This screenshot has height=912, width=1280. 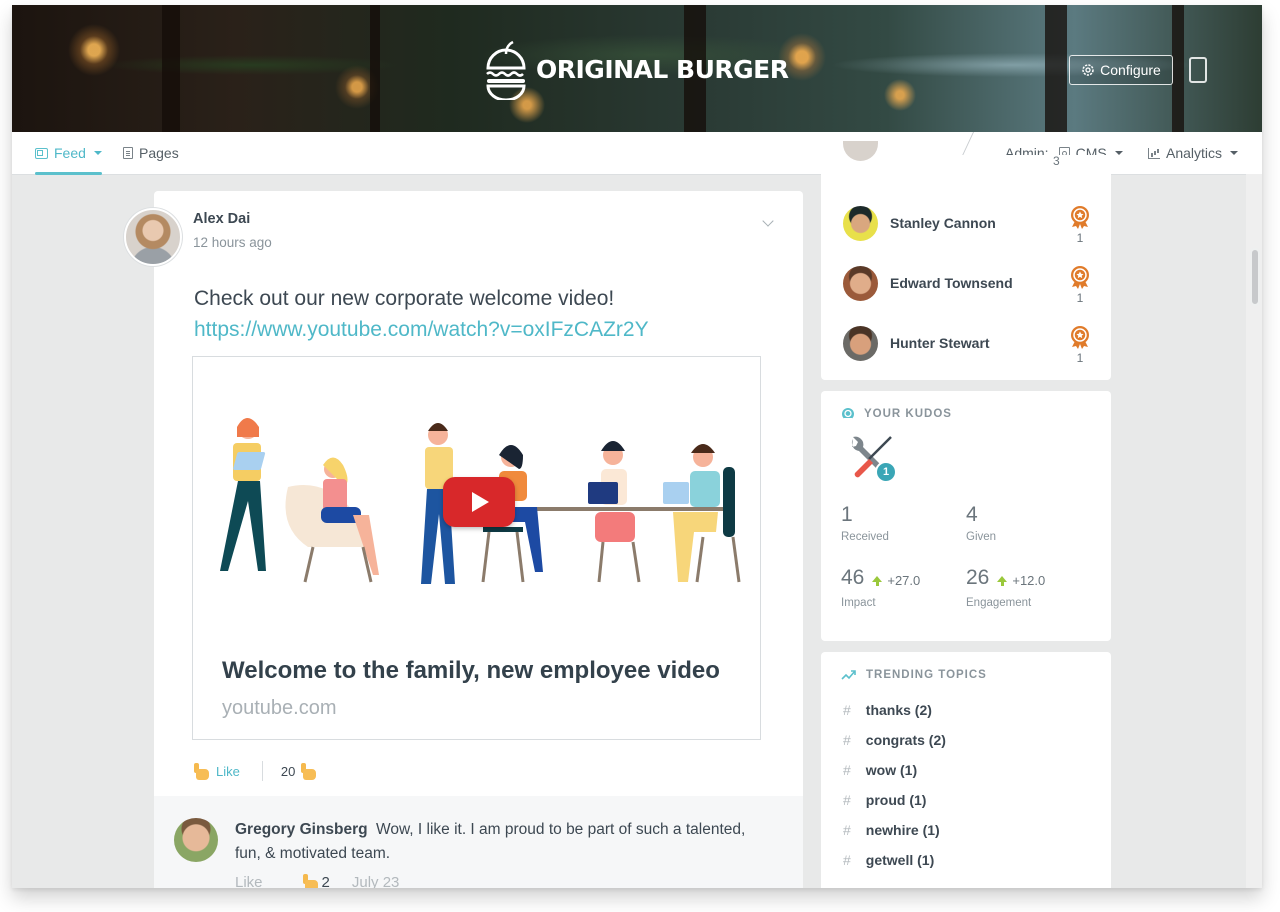 I want to click on engagement-label: Engagement, so click(x=999, y=603).